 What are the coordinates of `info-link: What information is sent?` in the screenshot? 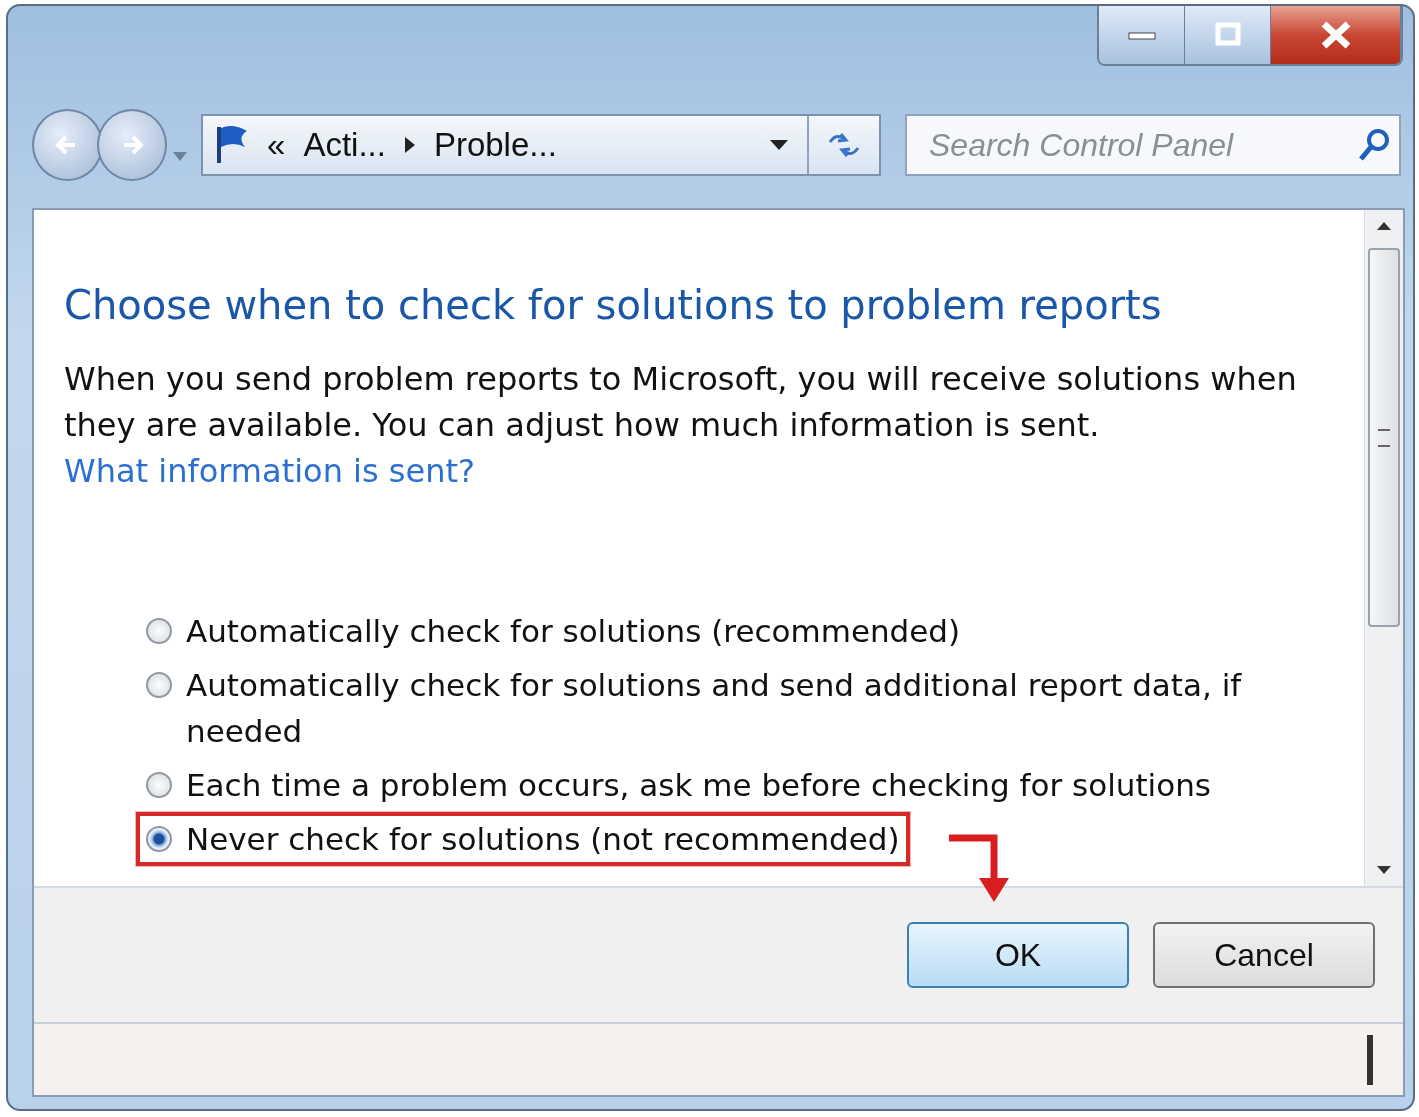 It's located at (269, 471).